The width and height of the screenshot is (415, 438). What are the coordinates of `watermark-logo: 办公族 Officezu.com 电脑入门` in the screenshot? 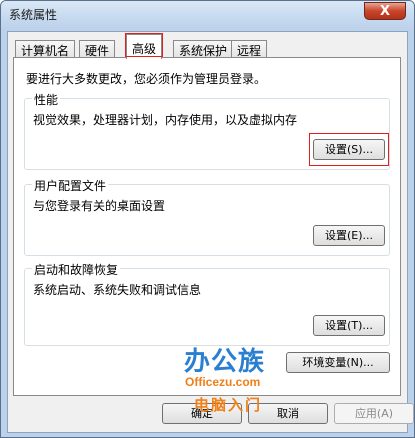 It's located at (238, 380).